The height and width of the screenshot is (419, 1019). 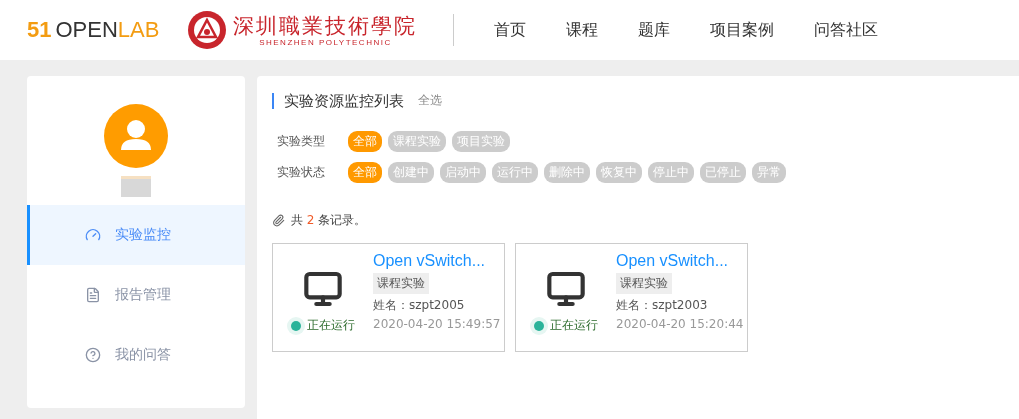 I want to click on filter-label: 实验状态, so click(x=301, y=172).